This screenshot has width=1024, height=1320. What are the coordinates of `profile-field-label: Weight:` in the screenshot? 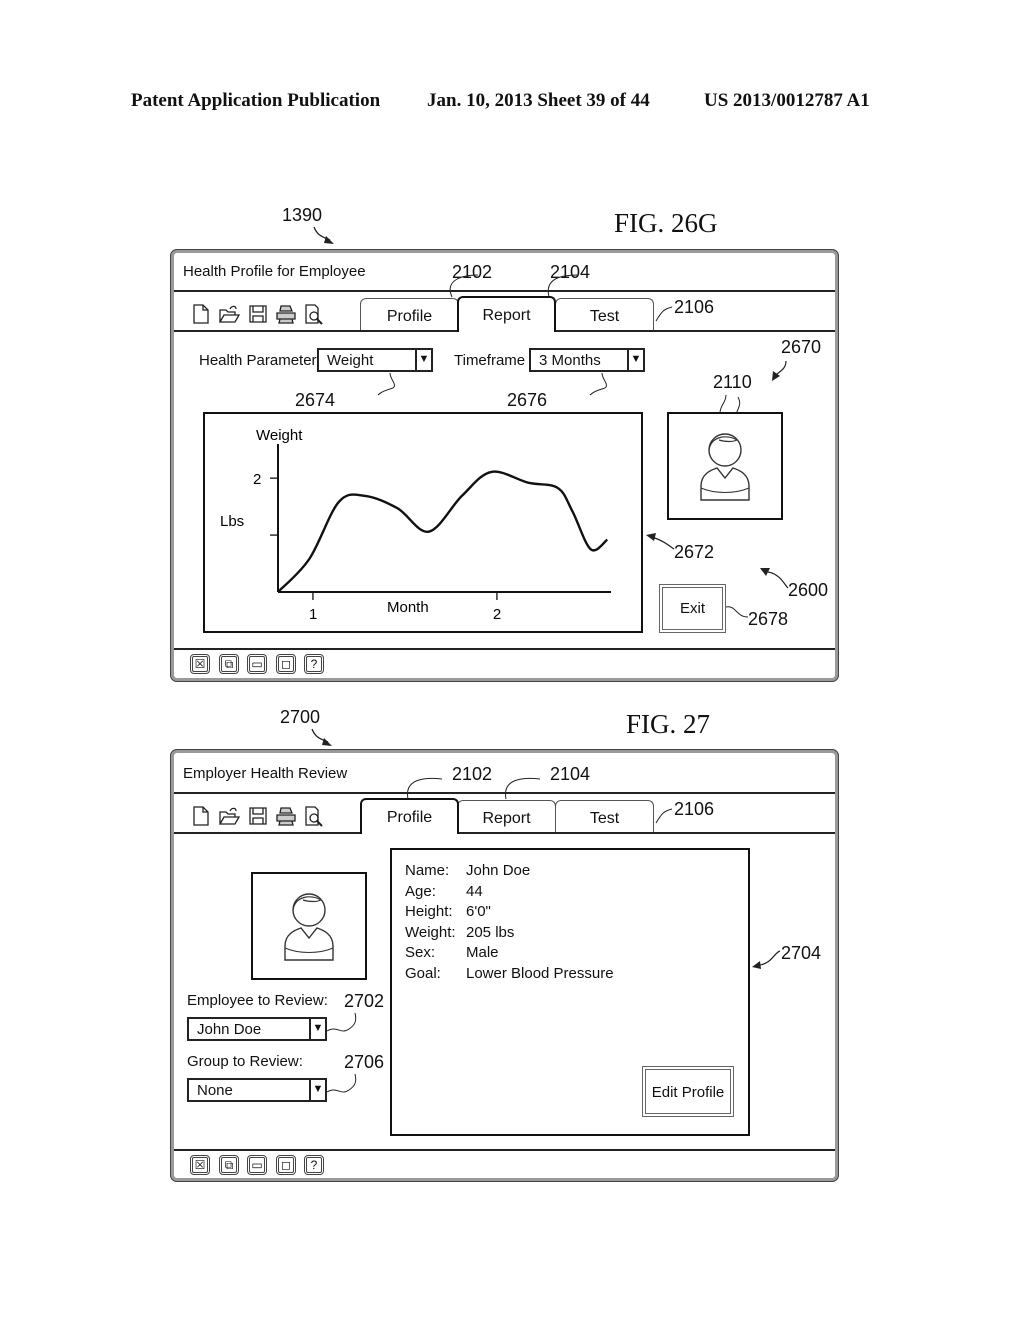 It's located at (430, 932).